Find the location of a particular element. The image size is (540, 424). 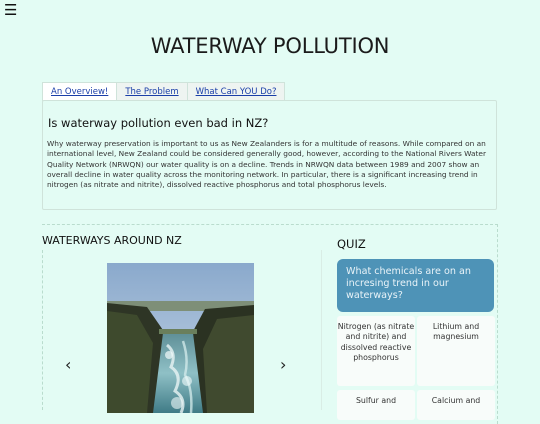

quiz-answer-option: Lithium and magnesium is located at coordinates (456, 351).